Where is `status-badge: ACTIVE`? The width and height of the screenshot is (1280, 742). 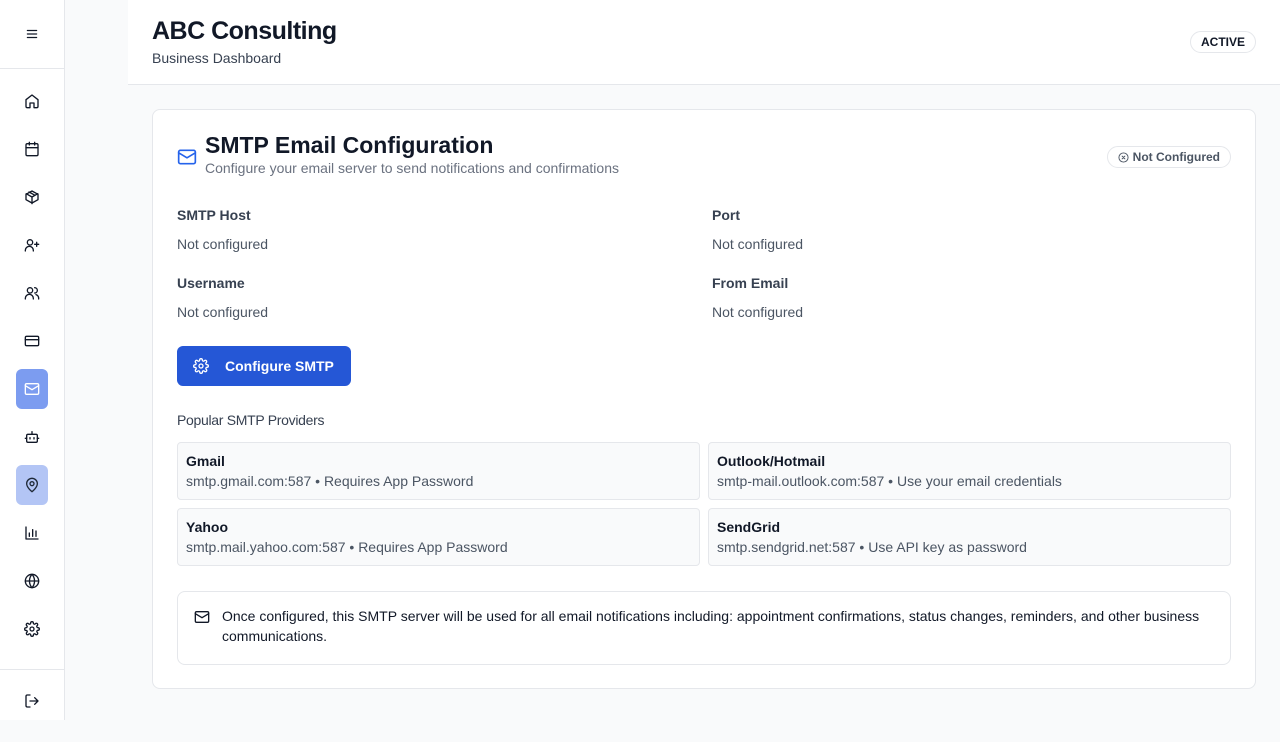
status-badge: ACTIVE is located at coordinates (1222, 42).